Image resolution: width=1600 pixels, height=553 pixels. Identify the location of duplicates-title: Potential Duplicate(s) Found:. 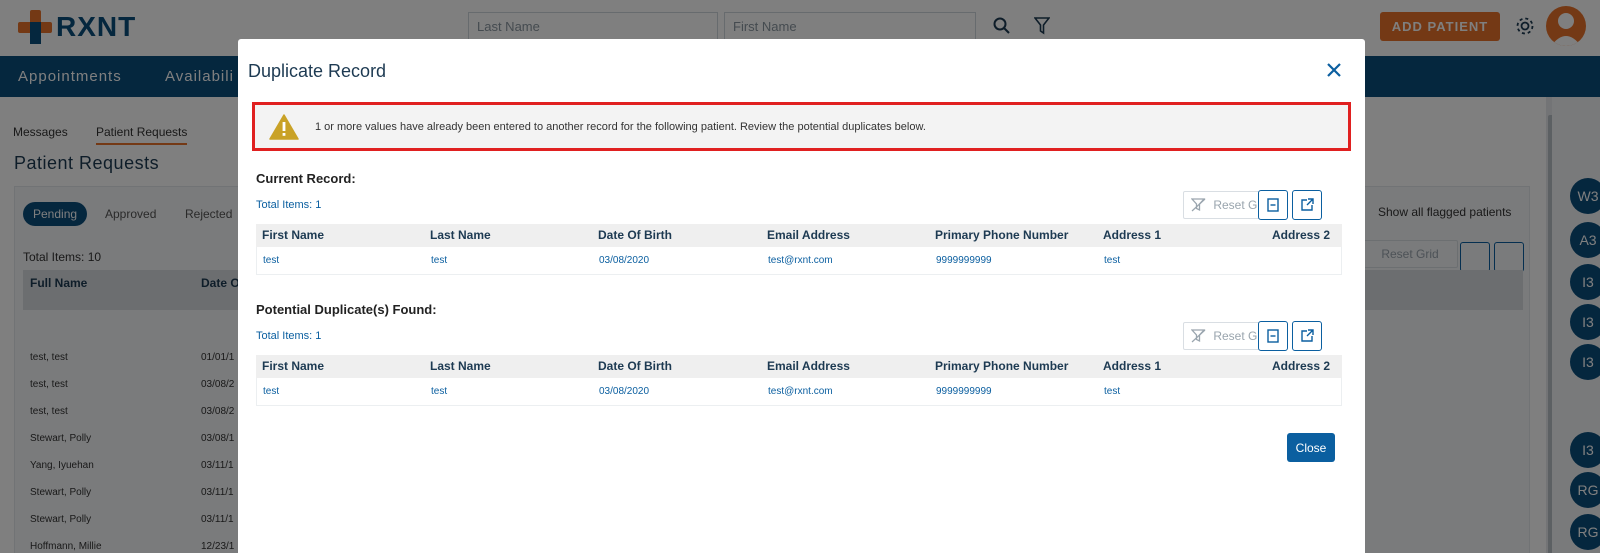
(346, 309).